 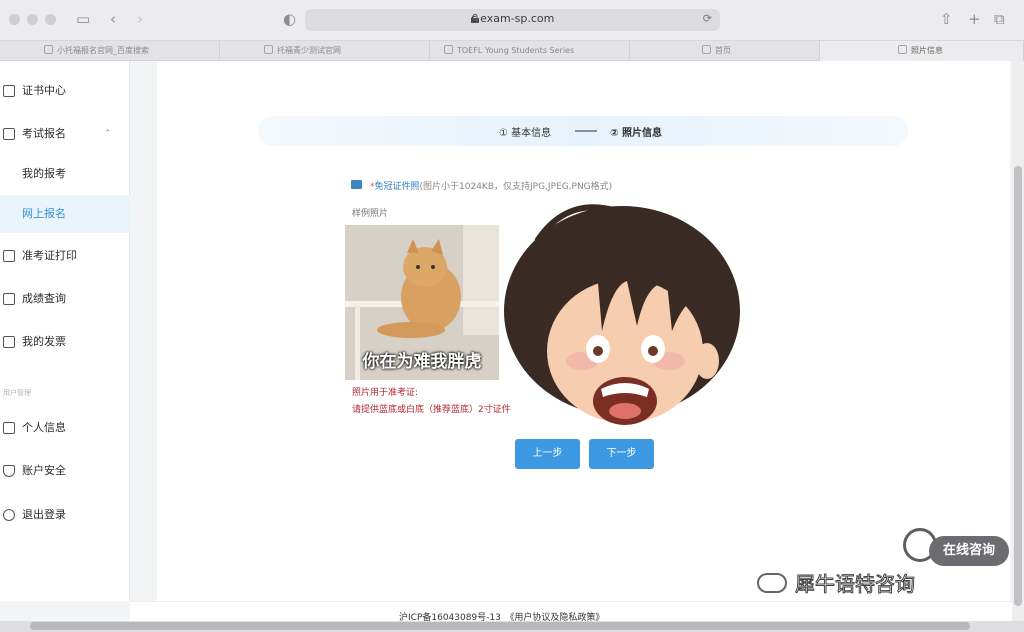 What do you see at coordinates (500, 626) in the screenshot?
I see `horizontal-scrollbar-thumb` at bounding box center [500, 626].